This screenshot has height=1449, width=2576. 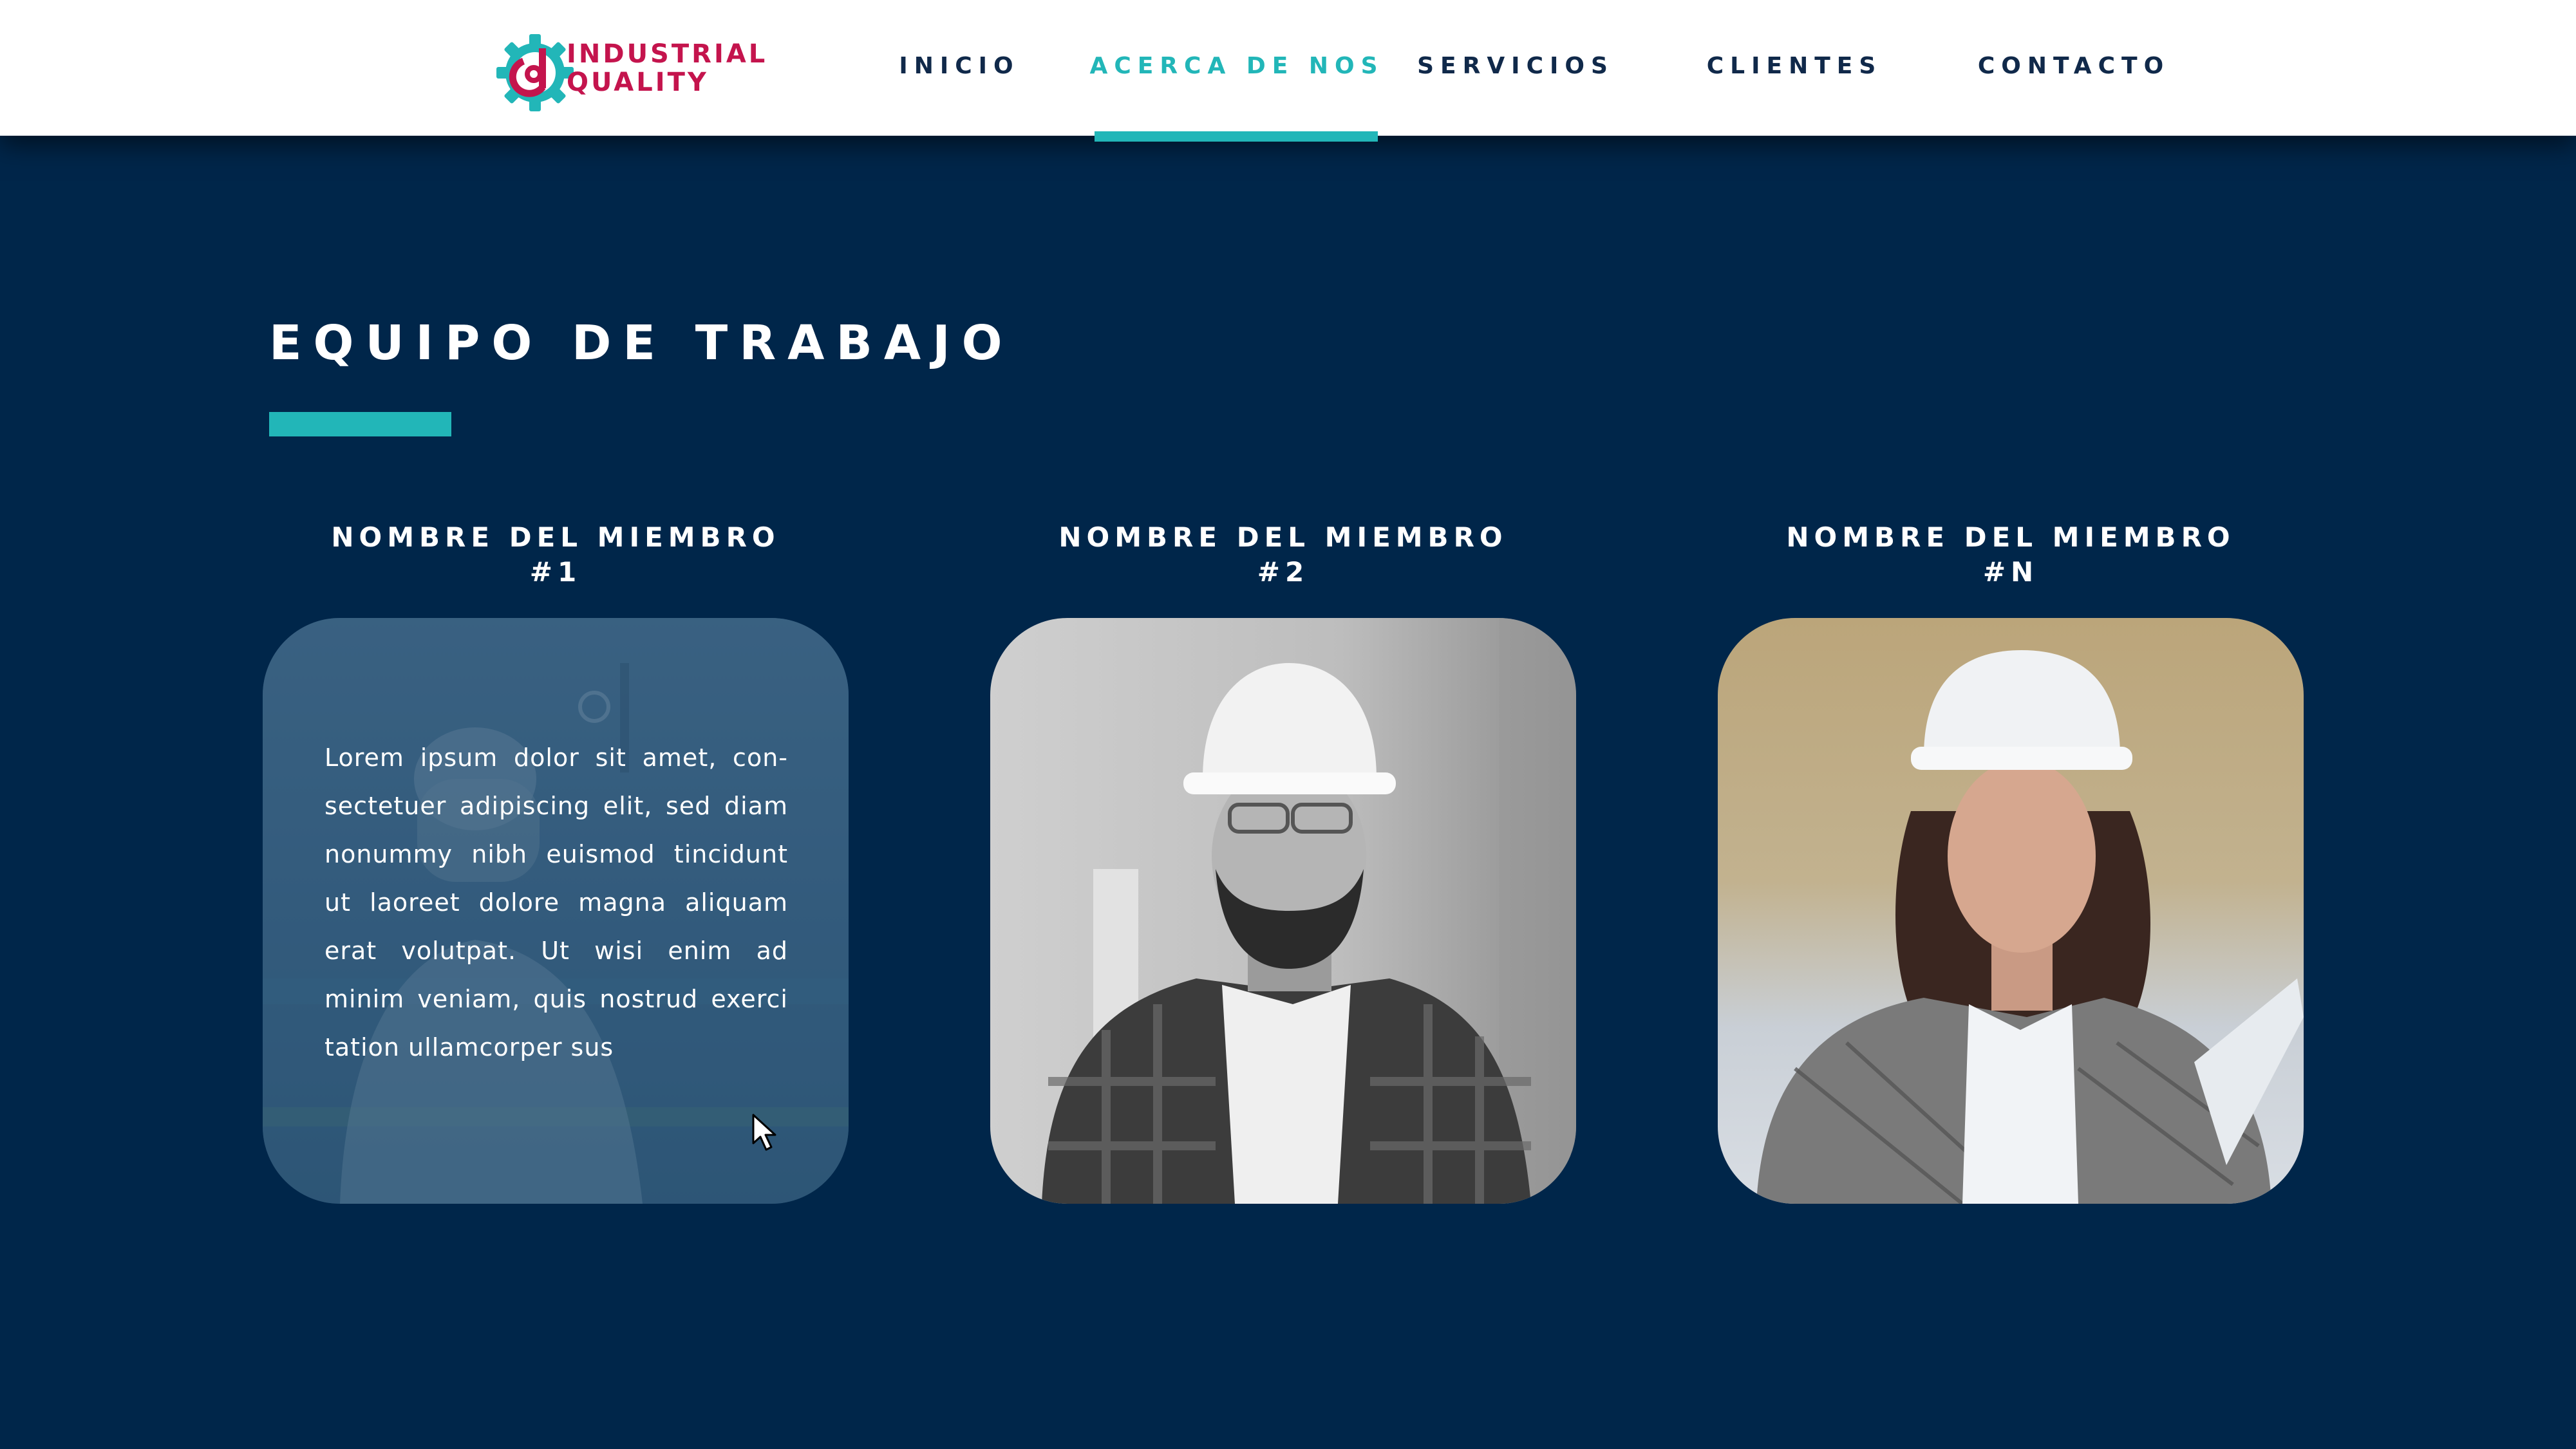 I want to click on member-name-1-line2: #1, so click(x=555, y=572).